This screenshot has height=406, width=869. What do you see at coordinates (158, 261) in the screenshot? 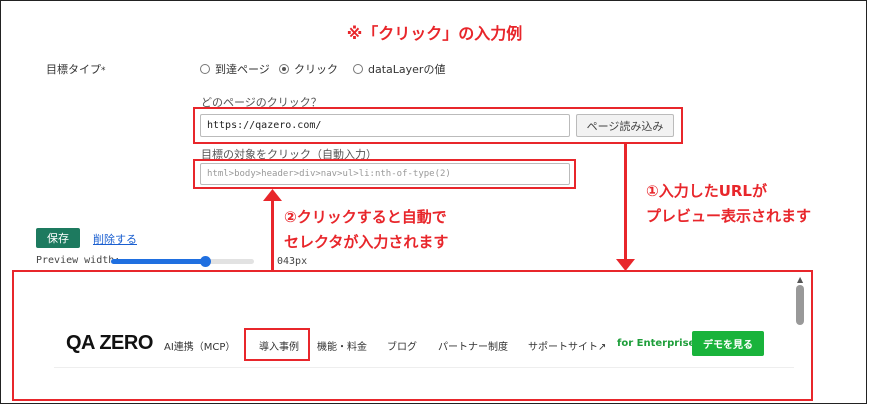
I see `slider-fill` at bounding box center [158, 261].